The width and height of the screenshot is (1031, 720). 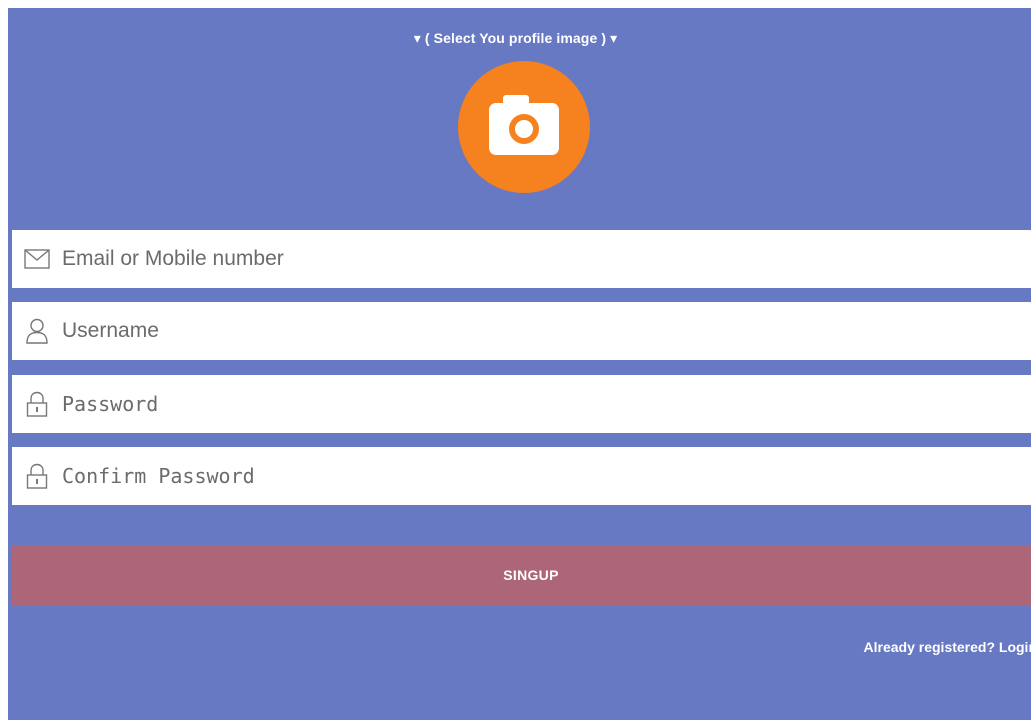 I want to click on username-field, so click(x=521, y=331).